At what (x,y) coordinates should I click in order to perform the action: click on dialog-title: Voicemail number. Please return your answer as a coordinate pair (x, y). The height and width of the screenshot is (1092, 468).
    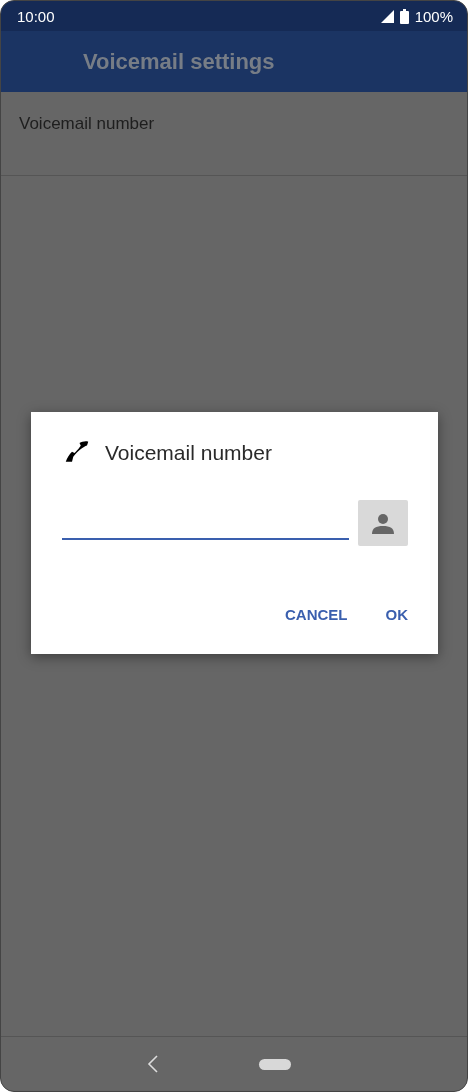
    Looking at the image, I should click on (188, 453).